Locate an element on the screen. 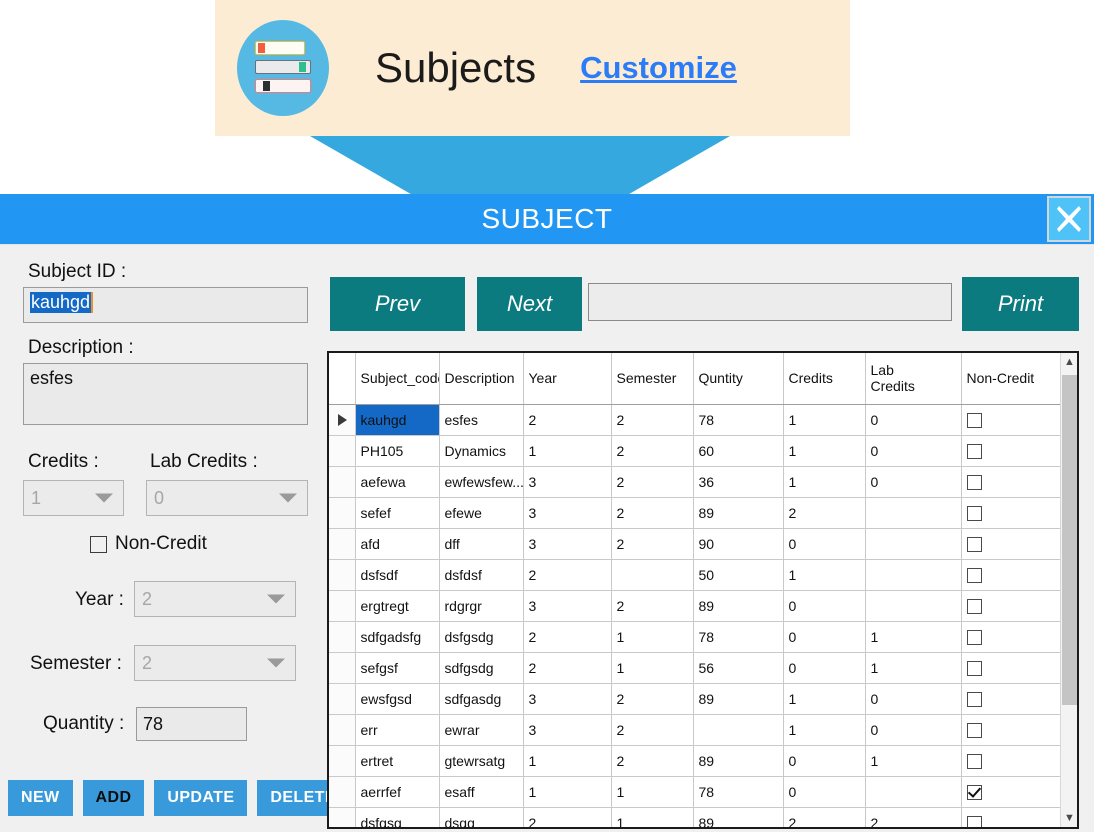  new-button: NEW is located at coordinates (40, 798).